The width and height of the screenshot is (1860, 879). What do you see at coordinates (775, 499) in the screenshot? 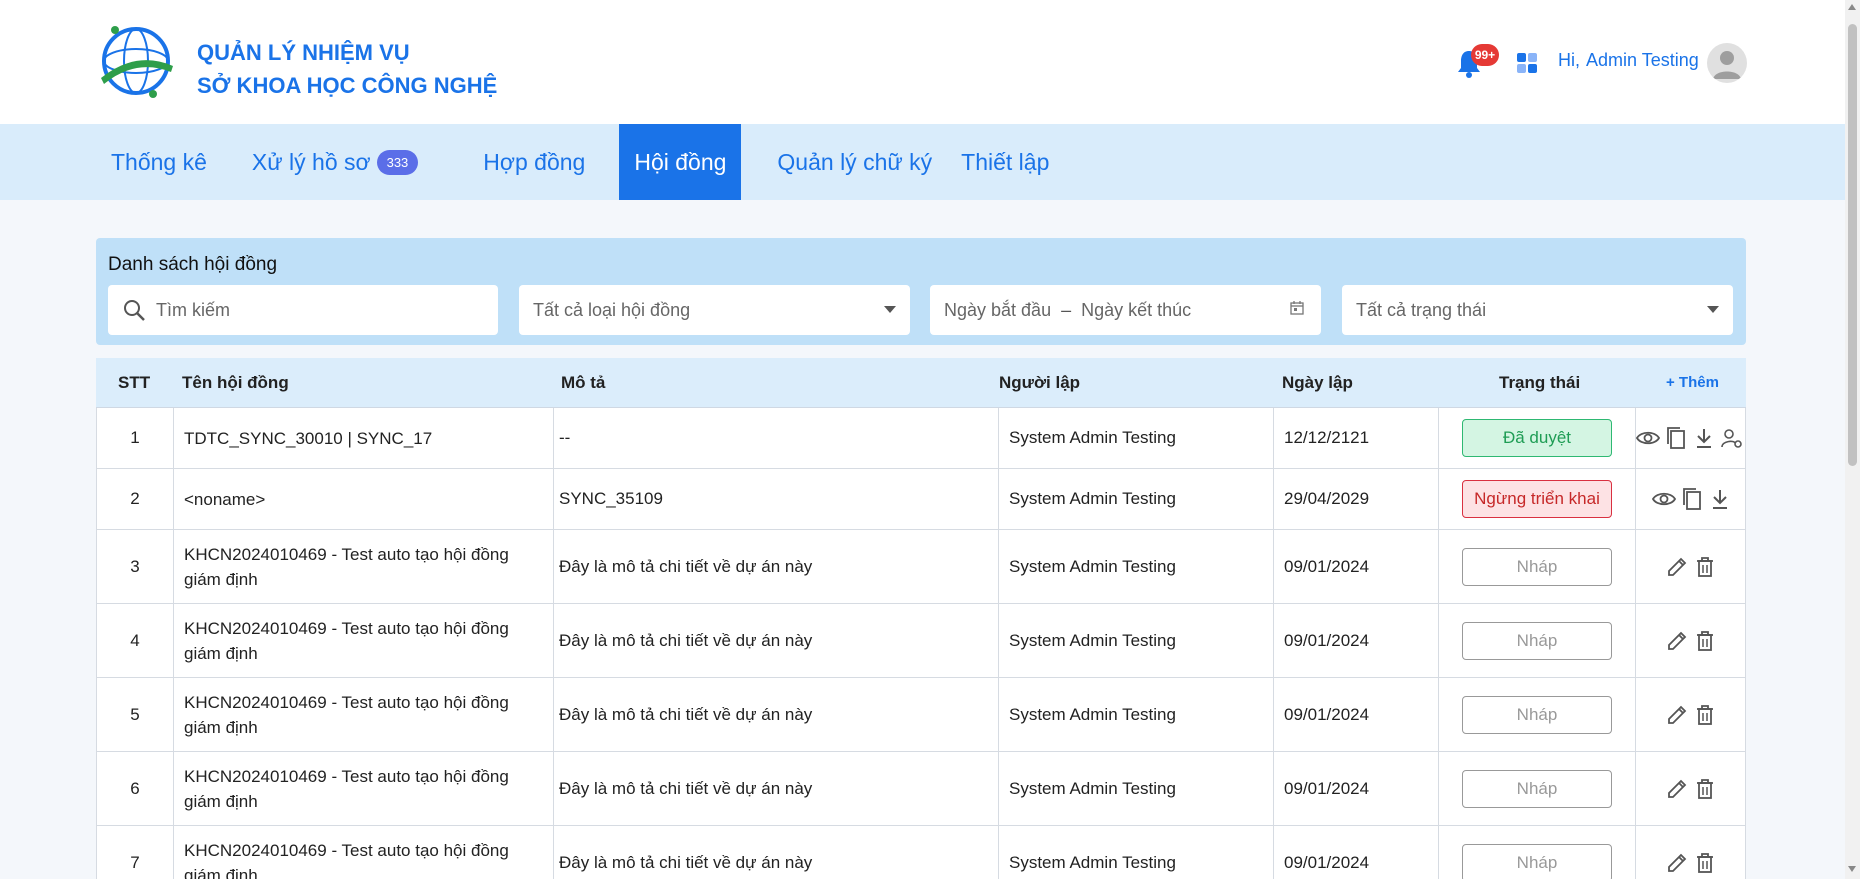
I see `cell-desc: SYNC_35109` at bounding box center [775, 499].